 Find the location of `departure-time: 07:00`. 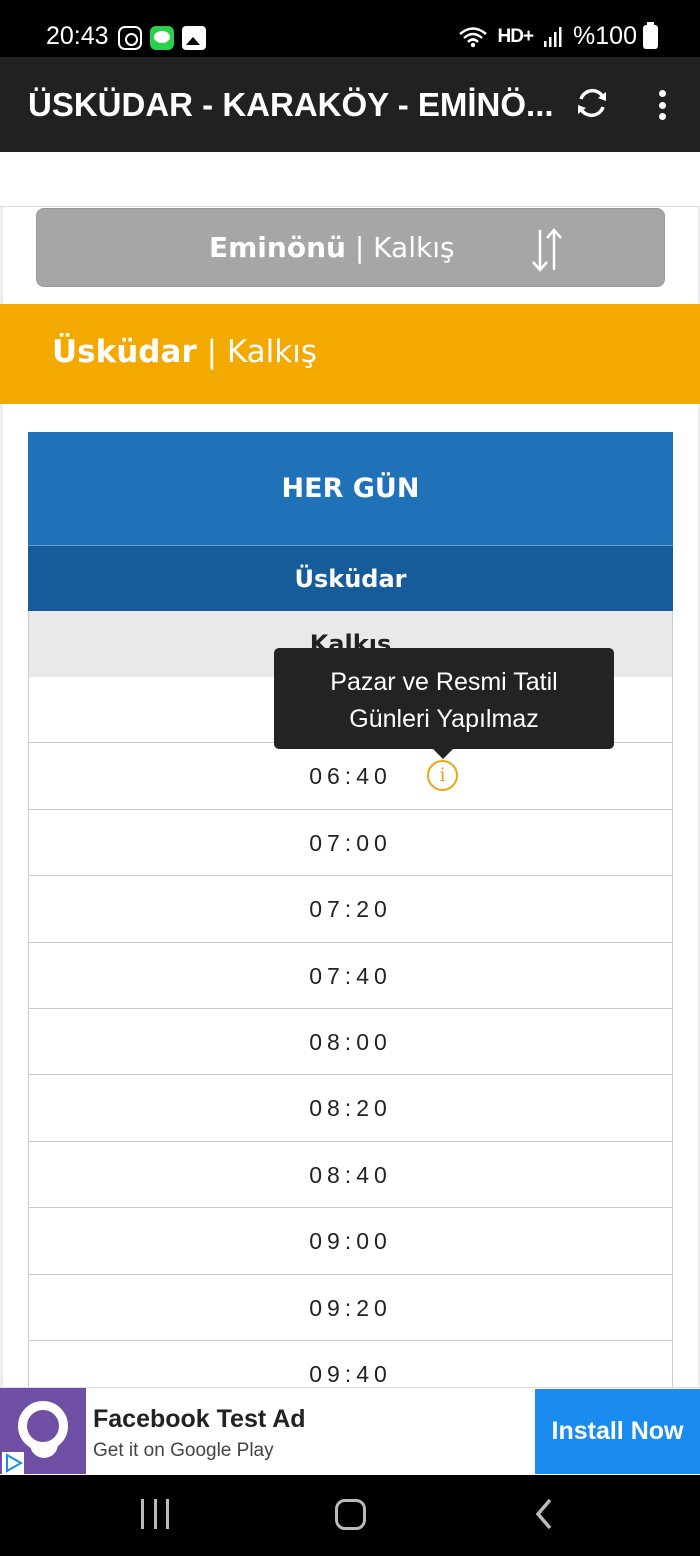

departure-time: 07:00 is located at coordinates (350, 842).